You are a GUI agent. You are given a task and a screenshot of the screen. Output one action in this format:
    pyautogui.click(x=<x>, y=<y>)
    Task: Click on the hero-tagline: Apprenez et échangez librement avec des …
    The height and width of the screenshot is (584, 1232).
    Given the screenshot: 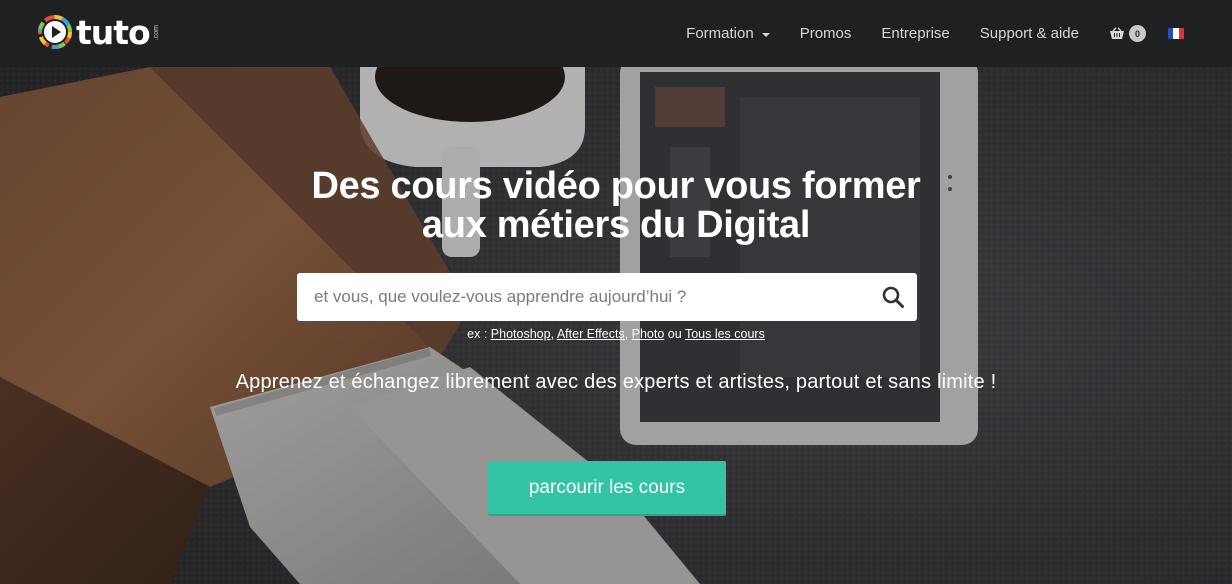 What is the action you would take?
    pyautogui.click(x=616, y=382)
    